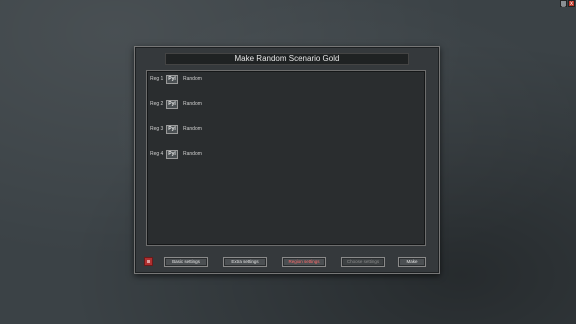 This screenshot has height=324, width=576. I want to click on minimize-button: _, so click(563, 3).